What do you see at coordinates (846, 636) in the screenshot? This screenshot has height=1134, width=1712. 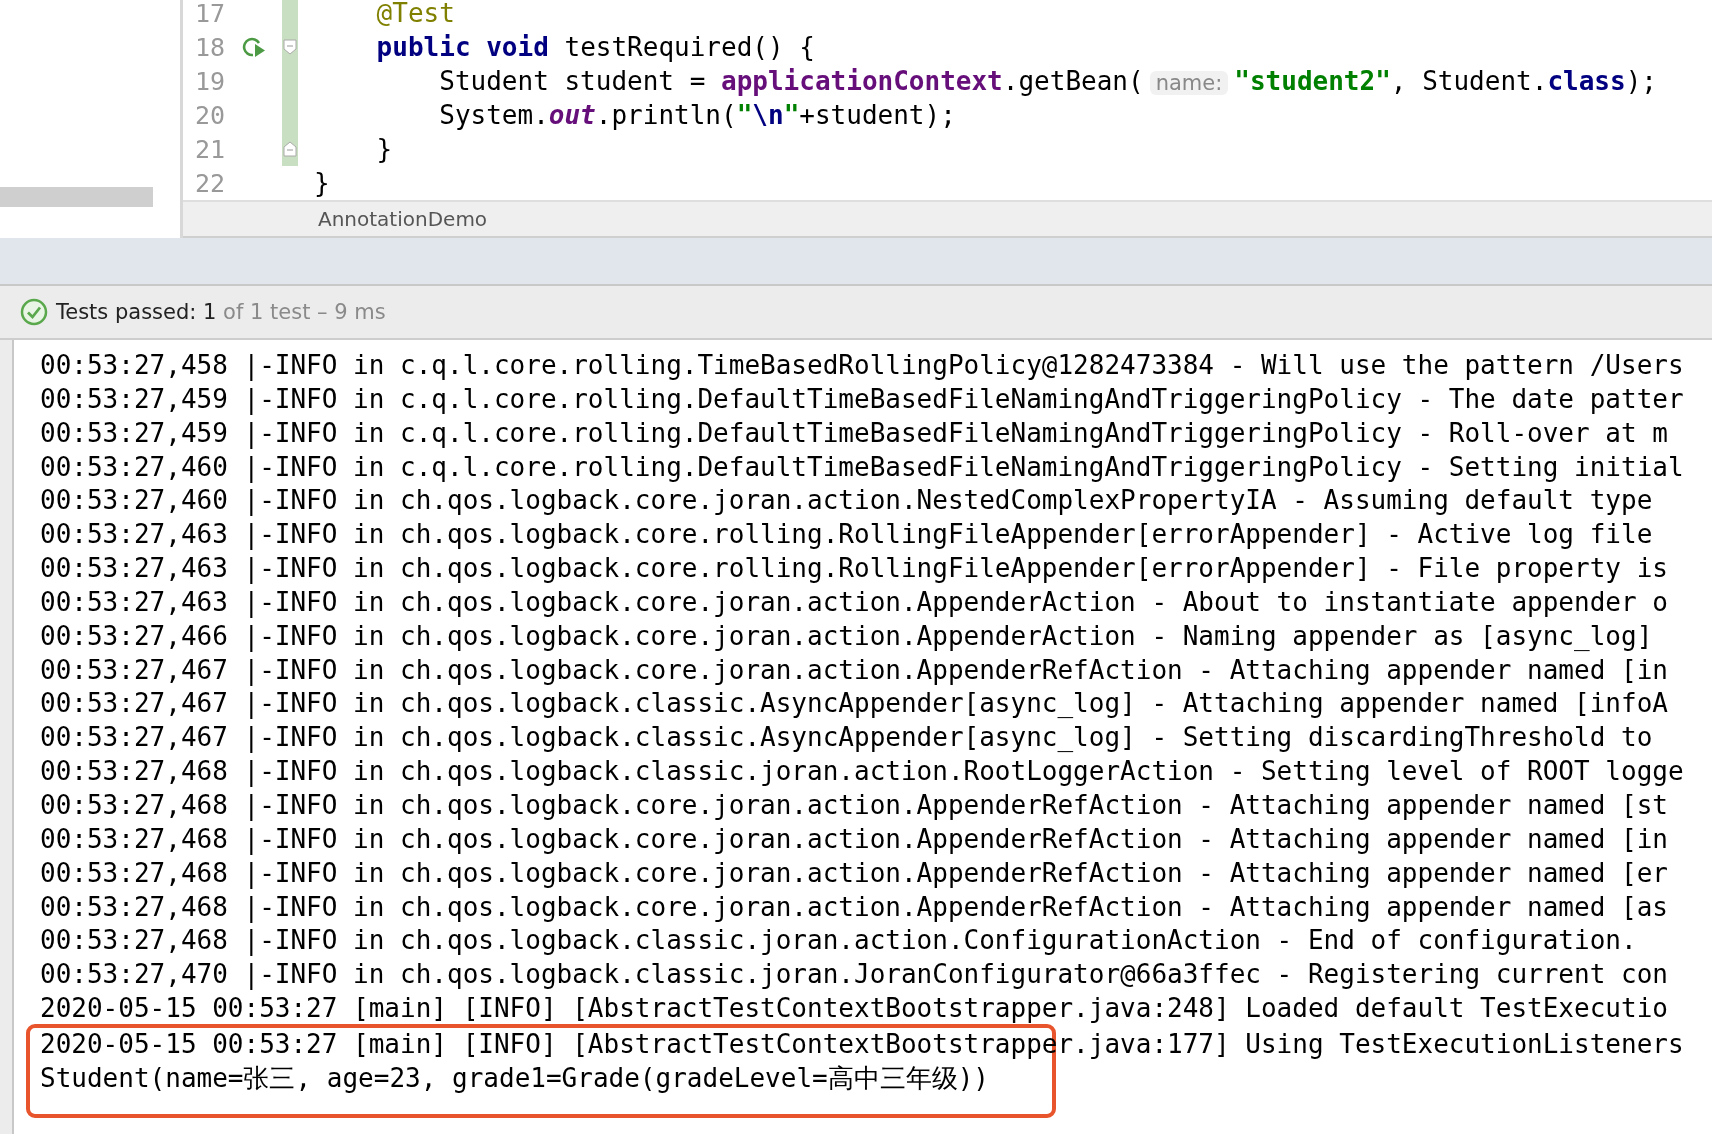 I see `log-line: 00:53:27,466 |-INFO in ch.qos.logback.core.joran.action.AppenderAction - Naming appender as [async_log]` at bounding box center [846, 636].